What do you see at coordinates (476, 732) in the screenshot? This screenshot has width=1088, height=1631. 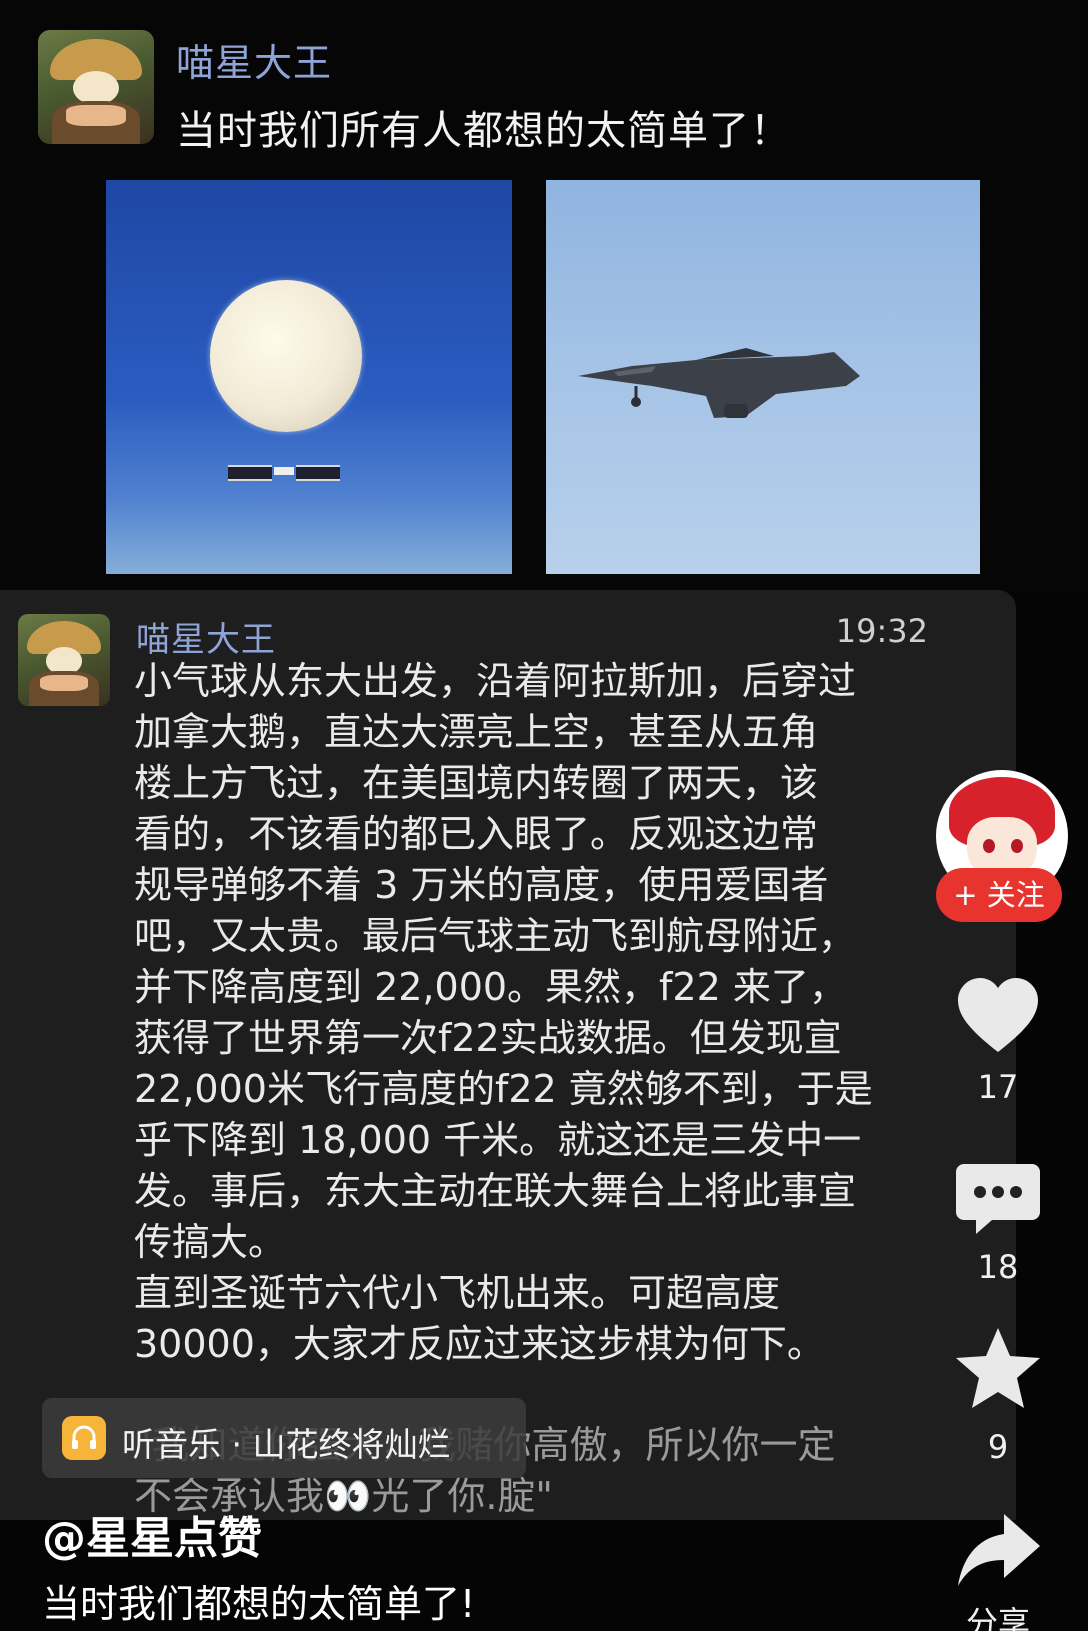 I see `comment-line: 加拿大鹅，直达大漂亮上空，甚至从五角` at bounding box center [476, 732].